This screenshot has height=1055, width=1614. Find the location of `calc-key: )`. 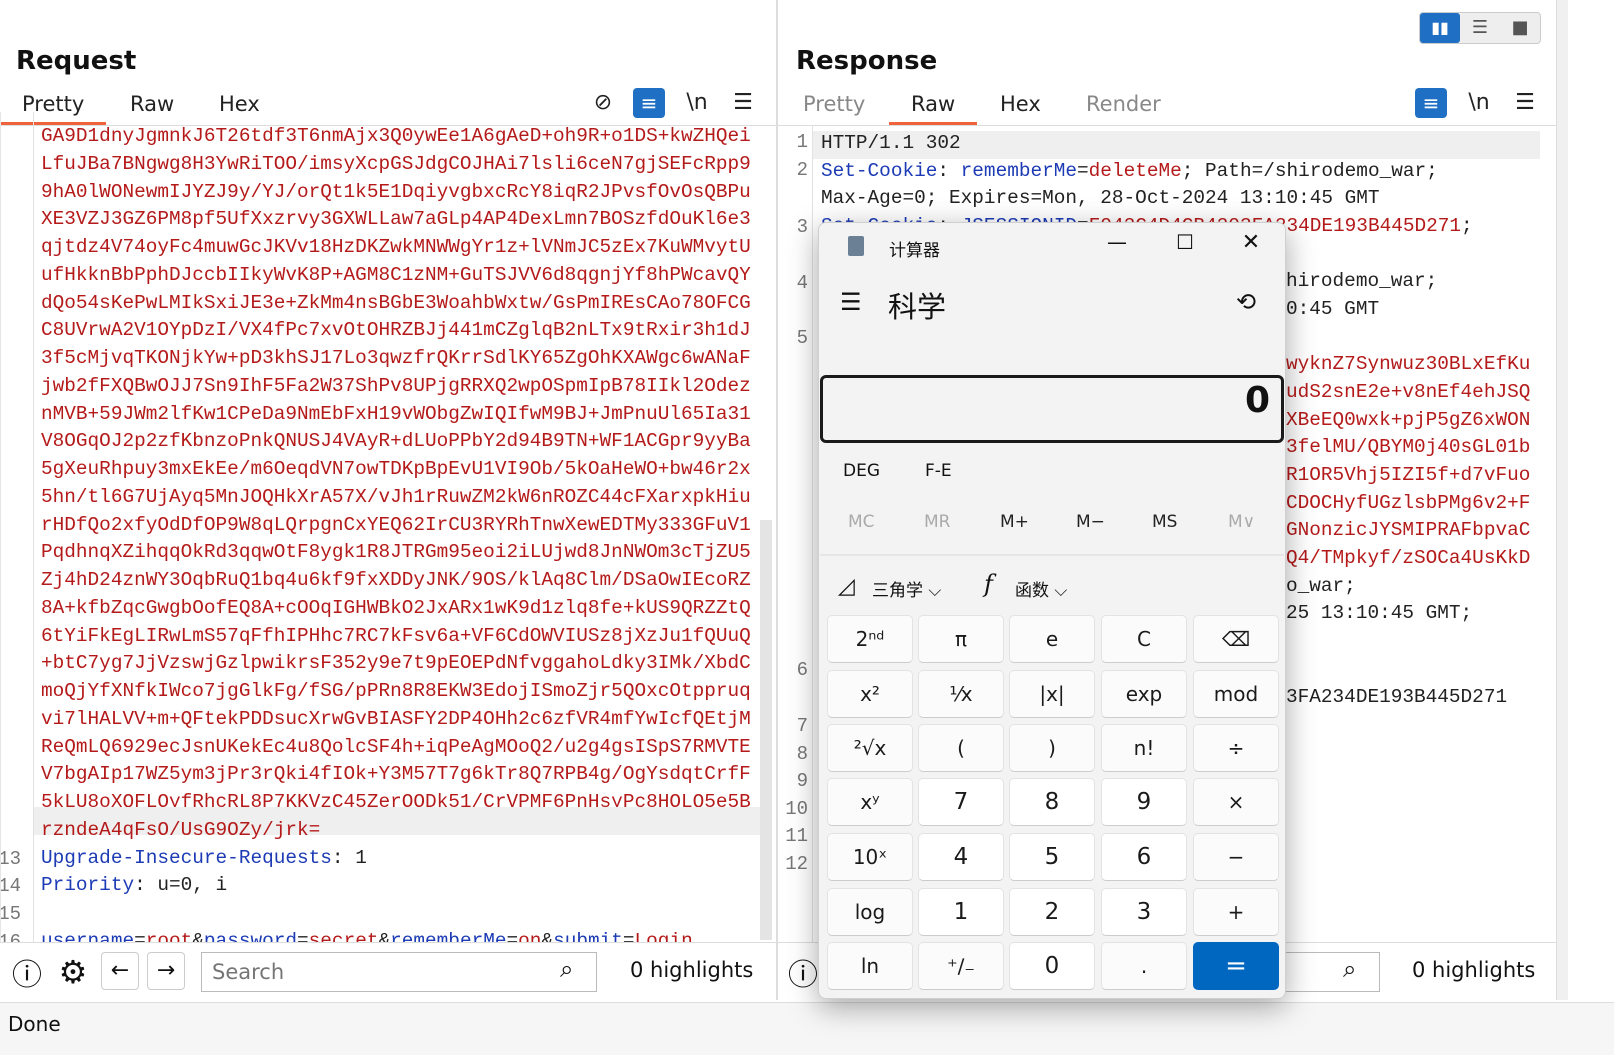

calc-key: ) is located at coordinates (1052, 748).